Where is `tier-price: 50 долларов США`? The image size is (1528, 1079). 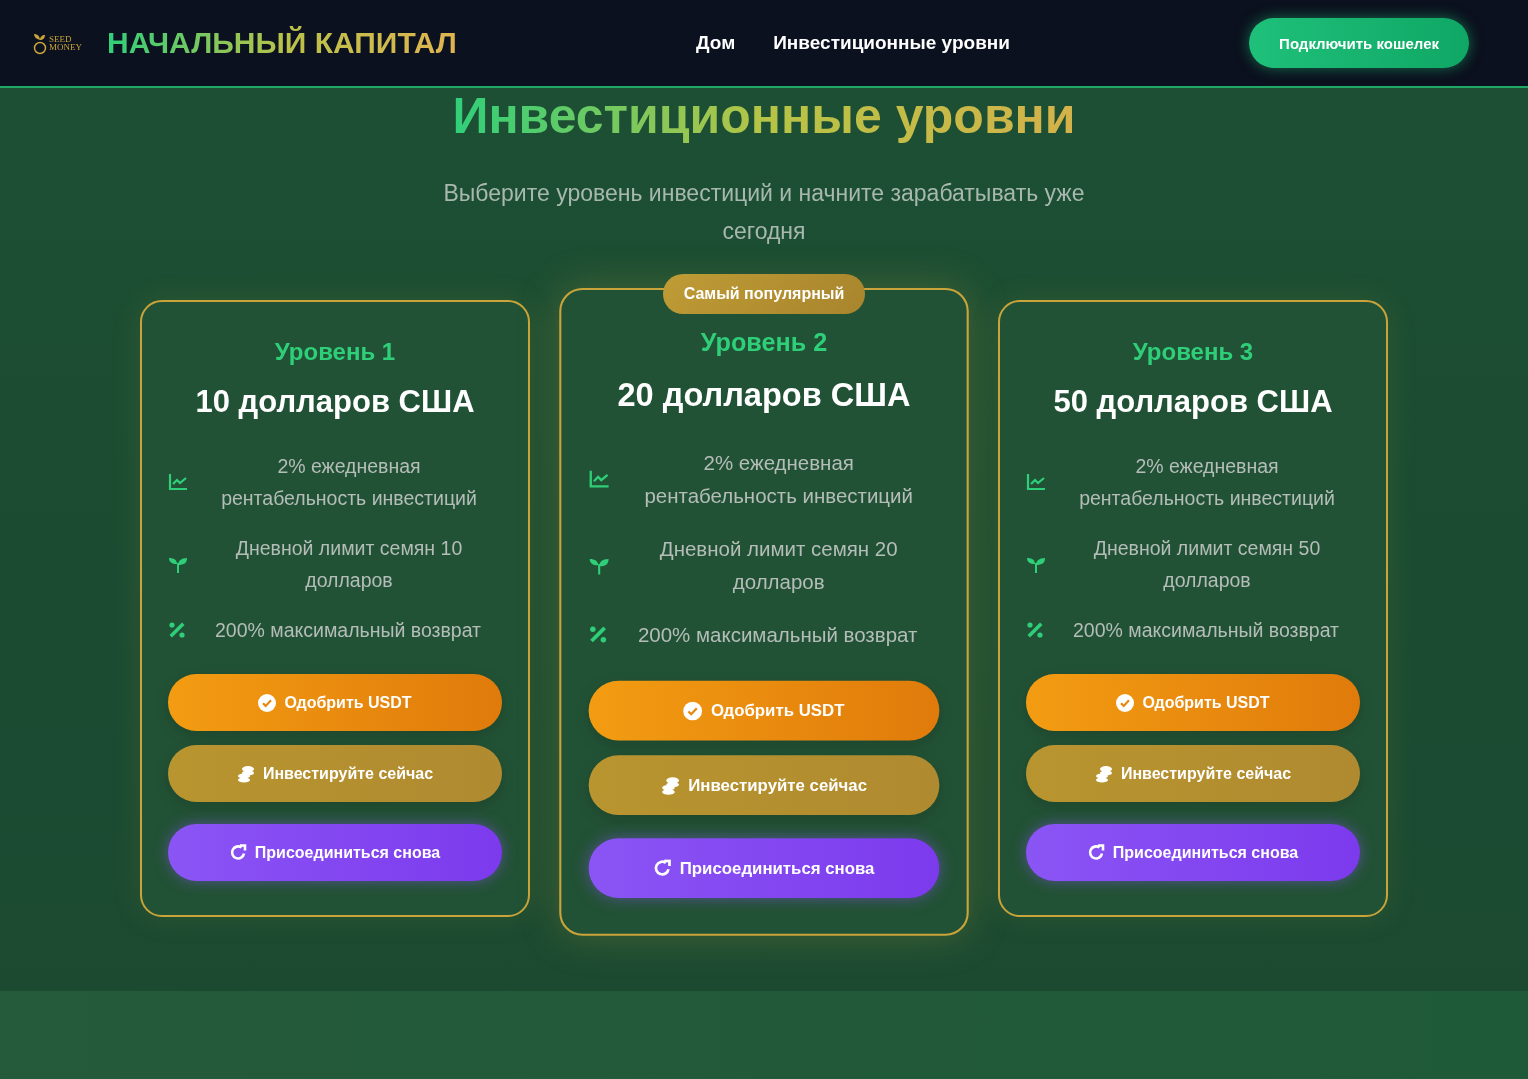
tier-price: 50 долларов США is located at coordinates (1193, 402).